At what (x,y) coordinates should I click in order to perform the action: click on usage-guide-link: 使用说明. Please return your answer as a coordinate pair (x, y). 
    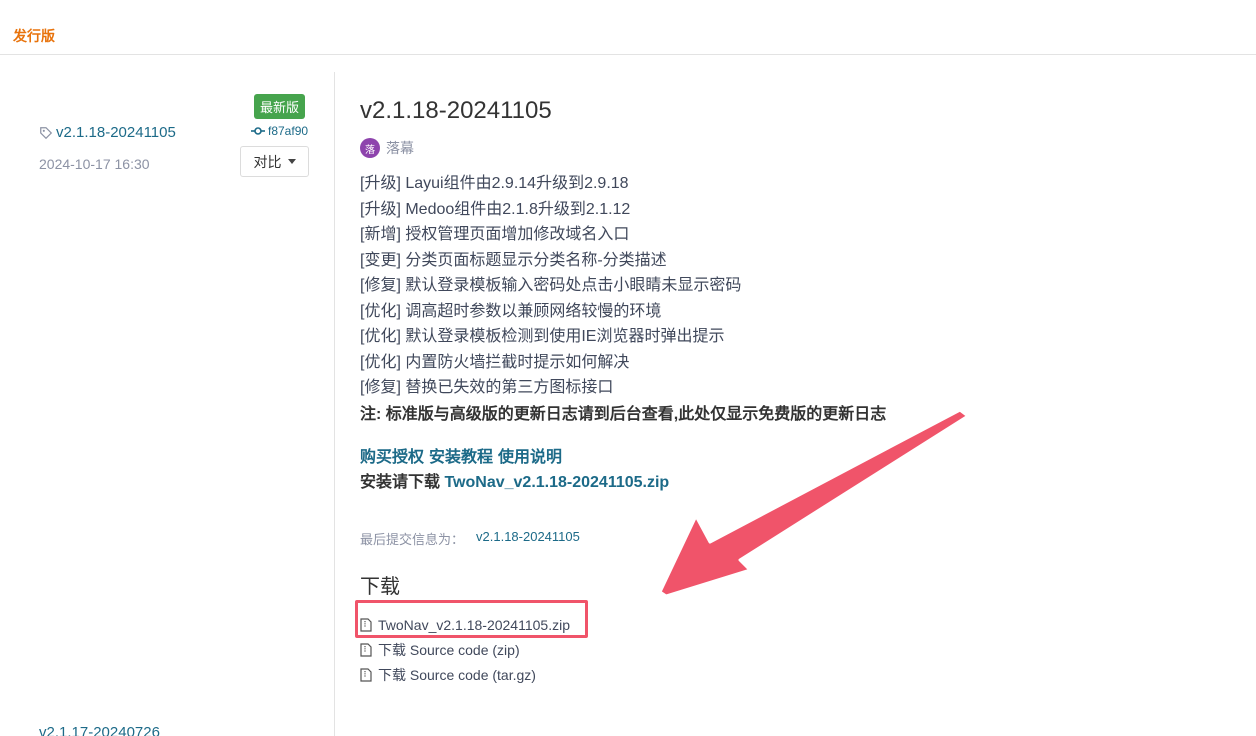
    Looking at the image, I should click on (530, 455).